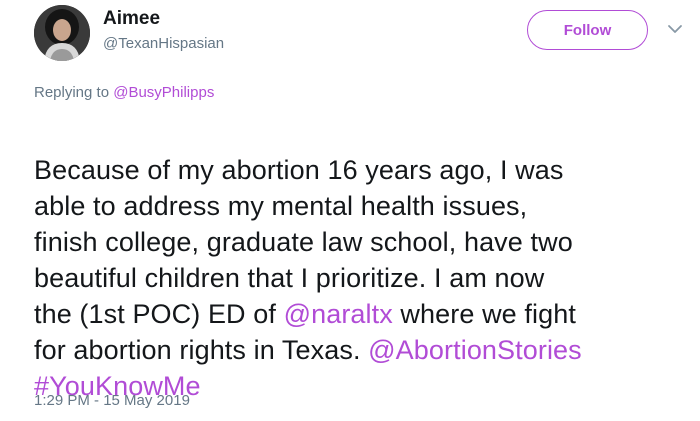 Image resolution: width=700 pixels, height=421 pixels. I want to click on replying-to-line: Replying to @BusyPhilipps, so click(124, 93).